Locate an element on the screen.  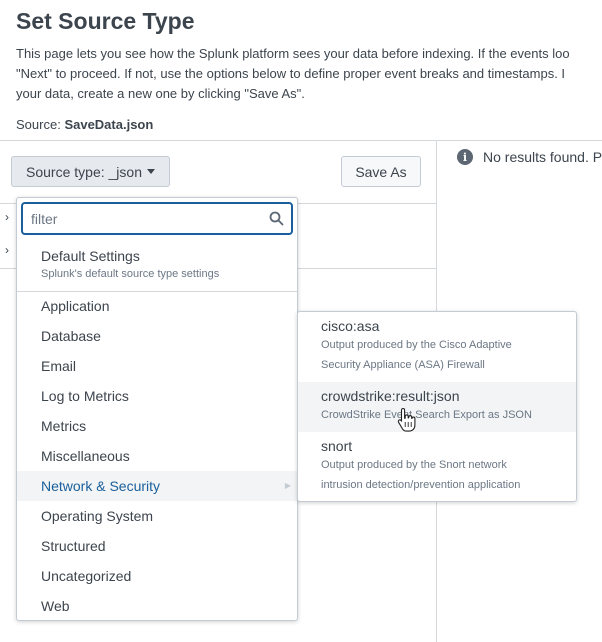
filter-input is located at coordinates (149, 219).